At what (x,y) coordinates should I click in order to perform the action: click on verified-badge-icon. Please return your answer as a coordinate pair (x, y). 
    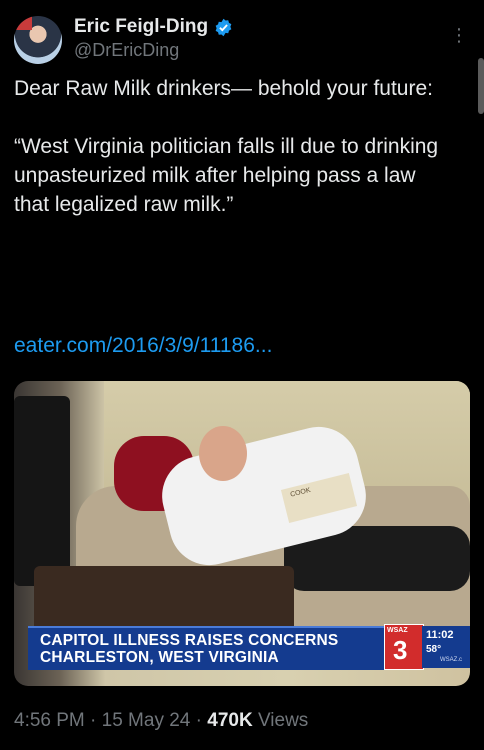
    Looking at the image, I should click on (223, 27).